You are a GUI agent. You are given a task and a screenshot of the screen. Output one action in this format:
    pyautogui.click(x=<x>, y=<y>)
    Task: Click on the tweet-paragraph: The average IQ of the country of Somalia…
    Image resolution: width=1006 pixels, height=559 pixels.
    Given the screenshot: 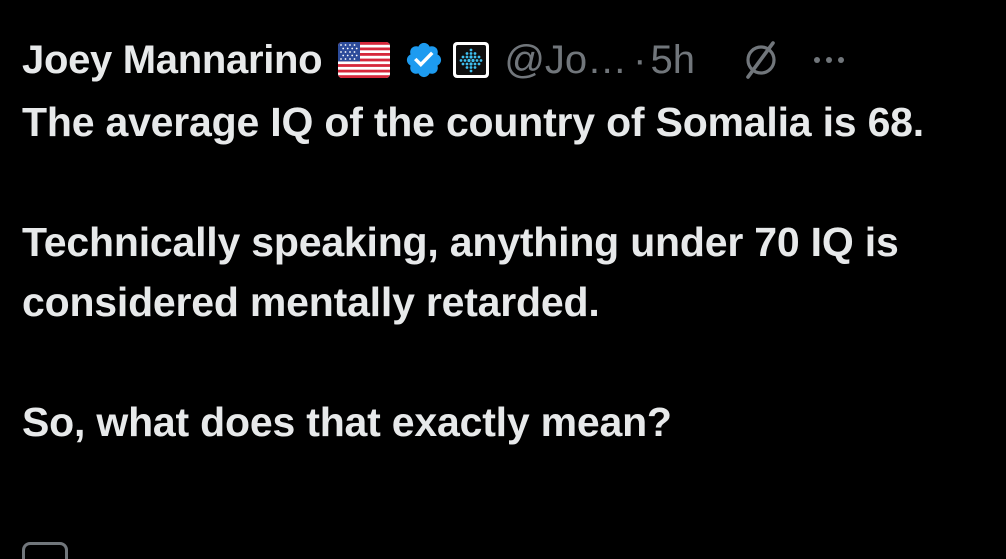 What is the action you would take?
    pyautogui.click(x=473, y=122)
    